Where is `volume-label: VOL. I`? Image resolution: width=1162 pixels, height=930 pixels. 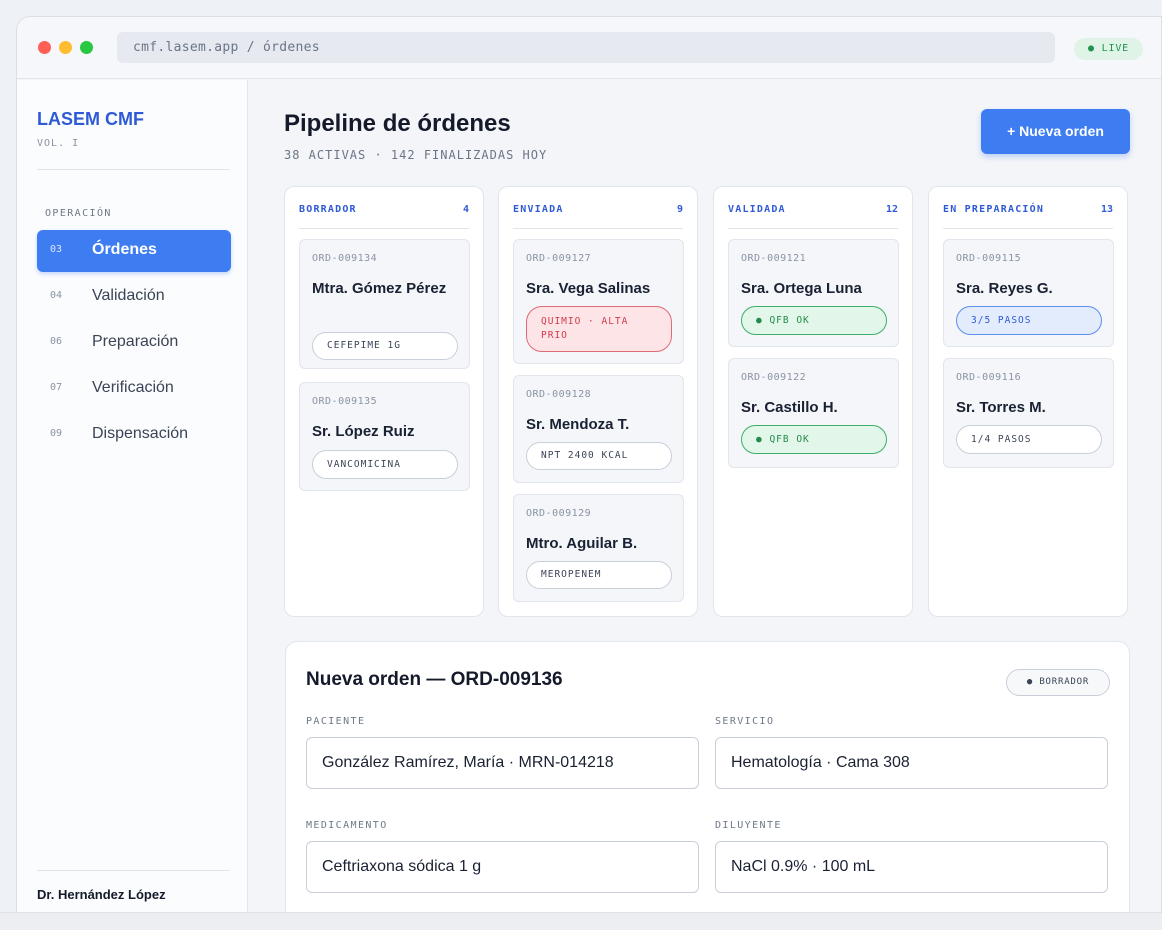
volume-label: VOL. I is located at coordinates (58, 143).